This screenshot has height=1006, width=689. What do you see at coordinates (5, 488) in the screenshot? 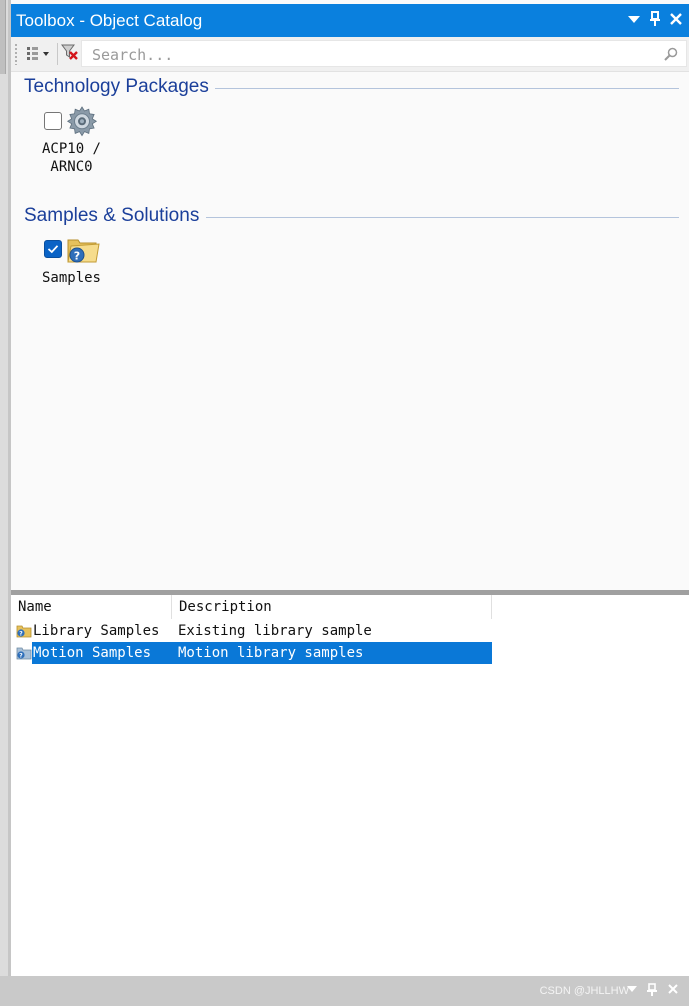
I see `left-dock-strip` at bounding box center [5, 488].